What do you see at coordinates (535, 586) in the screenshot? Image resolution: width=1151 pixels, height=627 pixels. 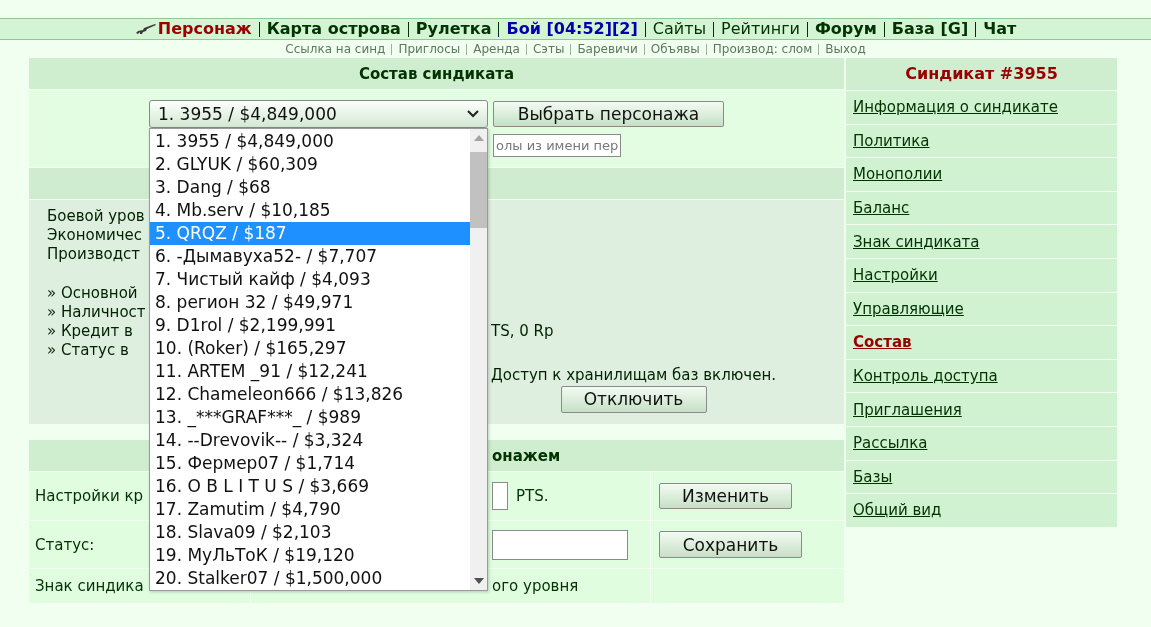 I see `note-text: ого уровня` at bounding box center [535, 586].